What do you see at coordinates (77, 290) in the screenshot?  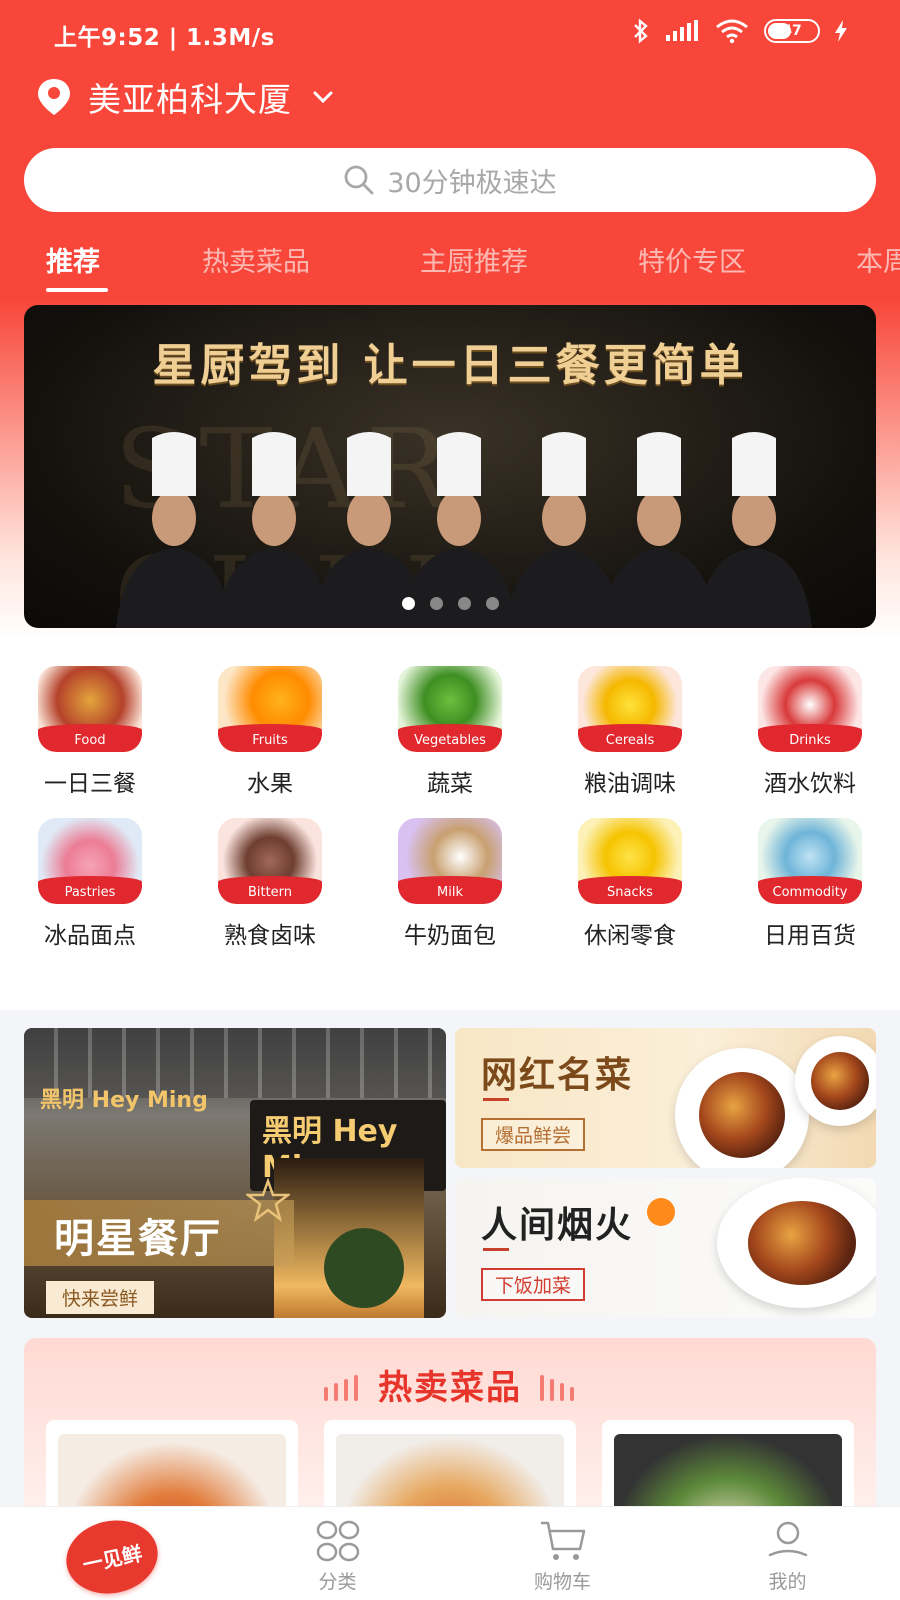 I see `tab-active-indicator` at bounding box center [77, 290].